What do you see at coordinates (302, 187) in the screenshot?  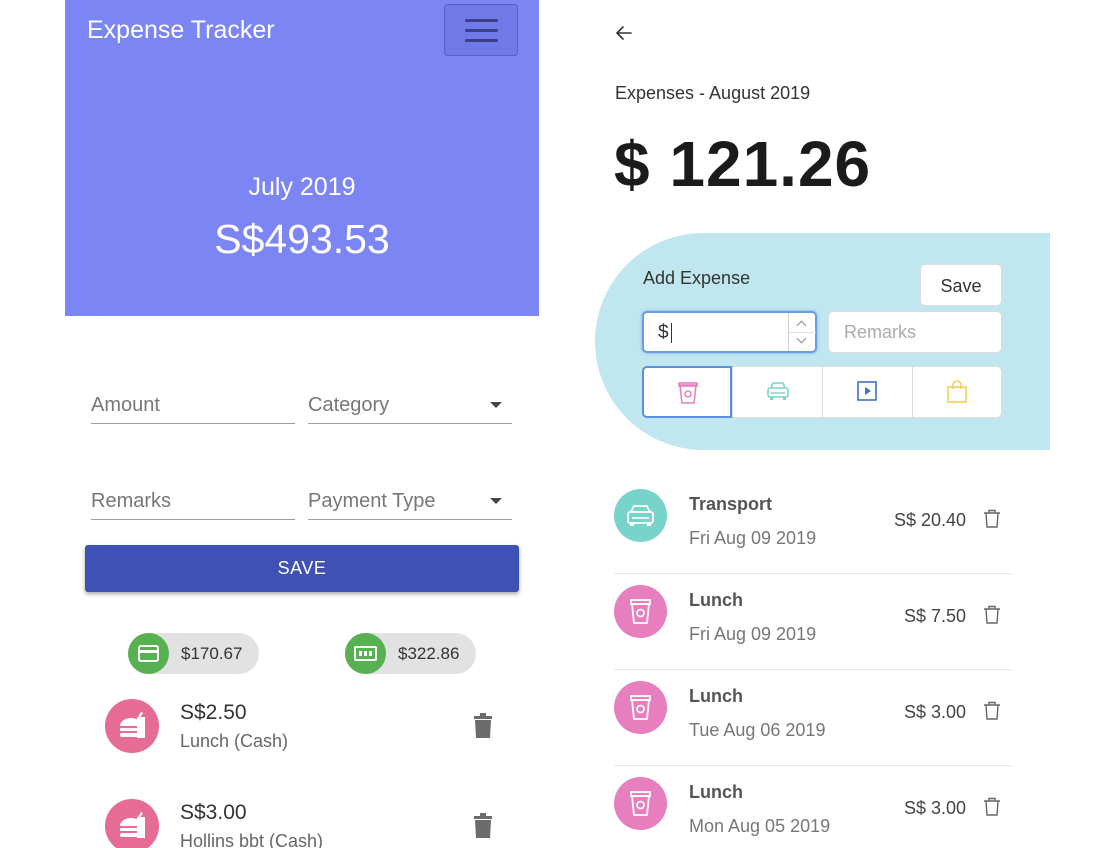 I see `month-label: July 2019` at bounding box center [302, 187].